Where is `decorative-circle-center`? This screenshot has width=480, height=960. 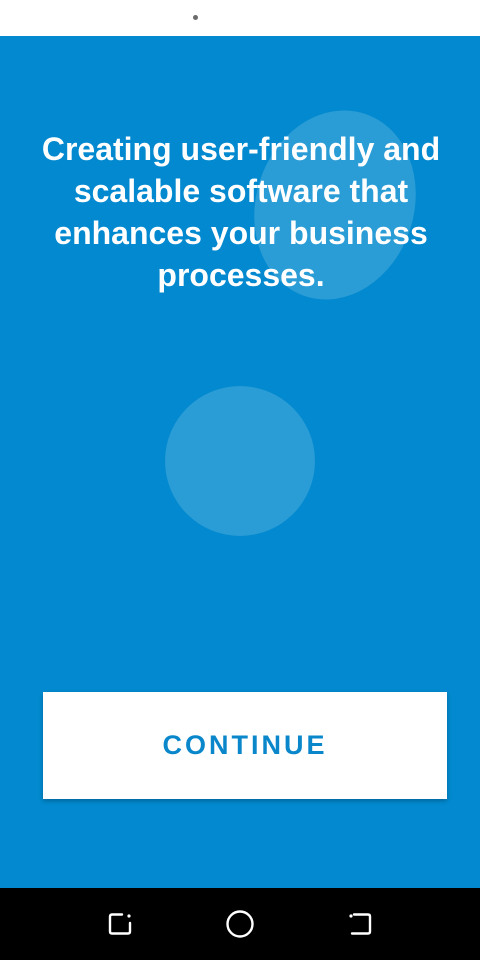 decorative-circle-center is located at coordinates (240, 461).